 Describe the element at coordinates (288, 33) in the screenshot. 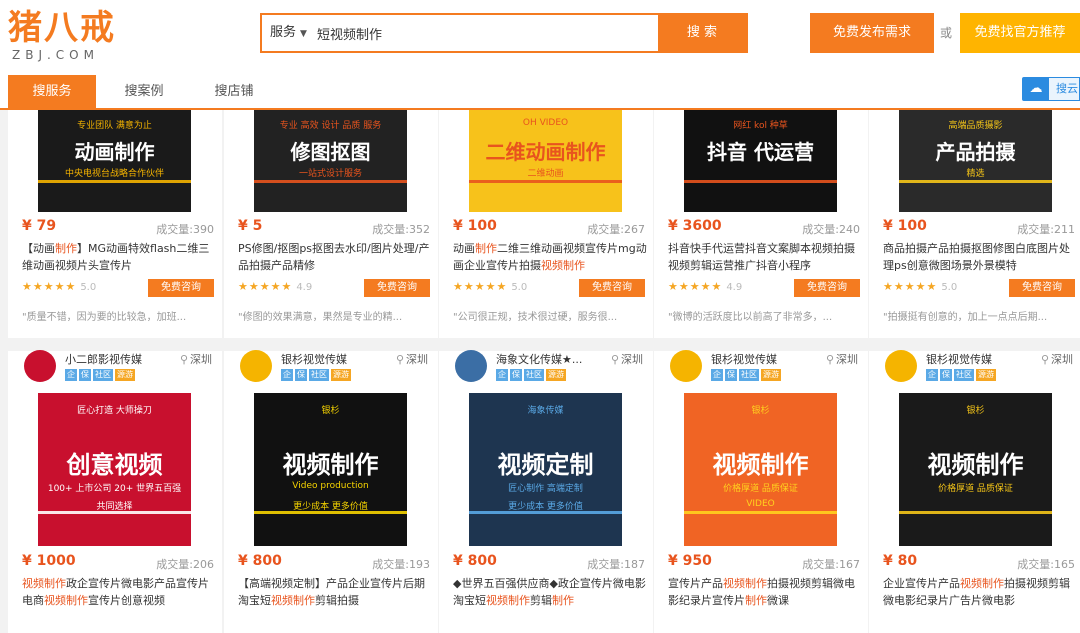

I see `search-category-select: 服务 ▼` at that location.